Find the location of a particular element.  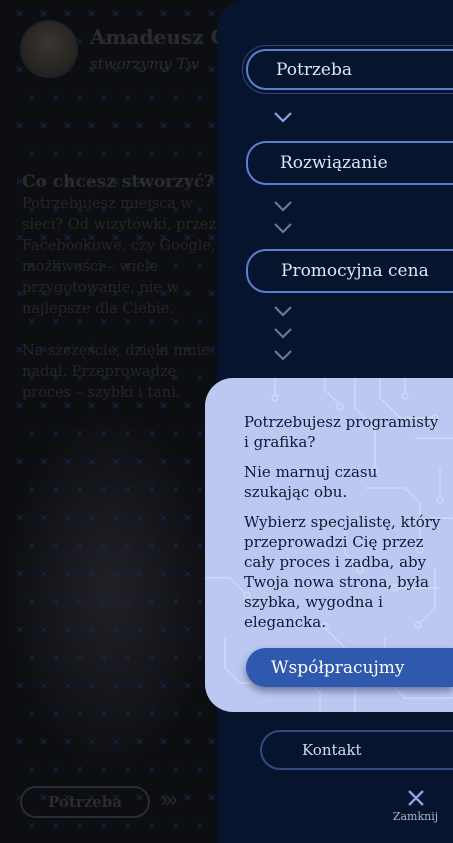

card-paragraph: Nie marnuj czasu szukając obu. is located at coordinates (311, 482).